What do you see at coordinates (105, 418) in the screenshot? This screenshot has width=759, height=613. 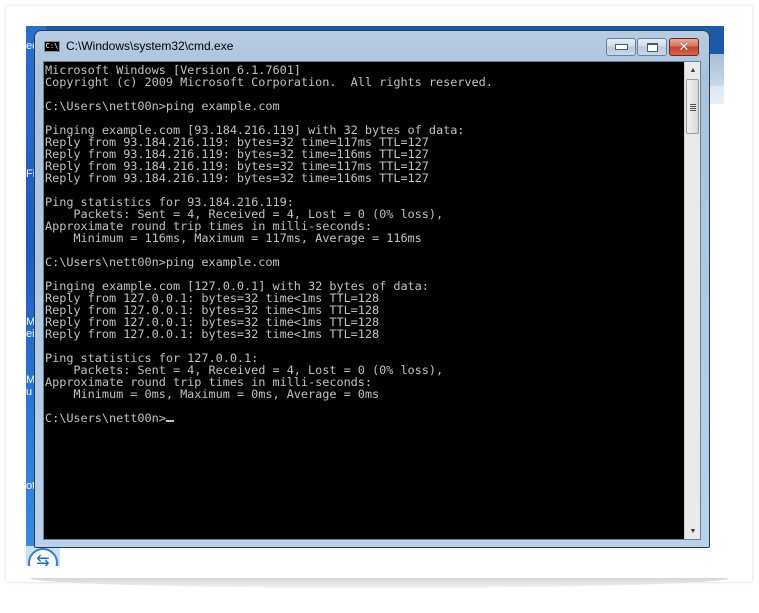 I see `command-prompt: C:\Users\nett00n>` at bounding box center [105, 418].